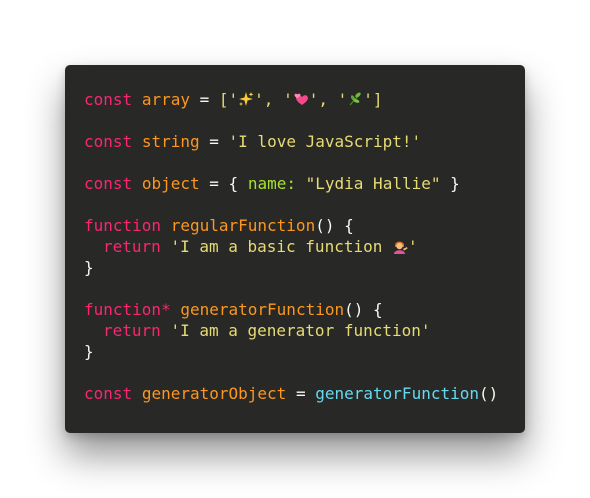  What do you see at coordinates (373, 99) in the screenshot?
I see `string-close: ']` at bounding box center [373, 99].